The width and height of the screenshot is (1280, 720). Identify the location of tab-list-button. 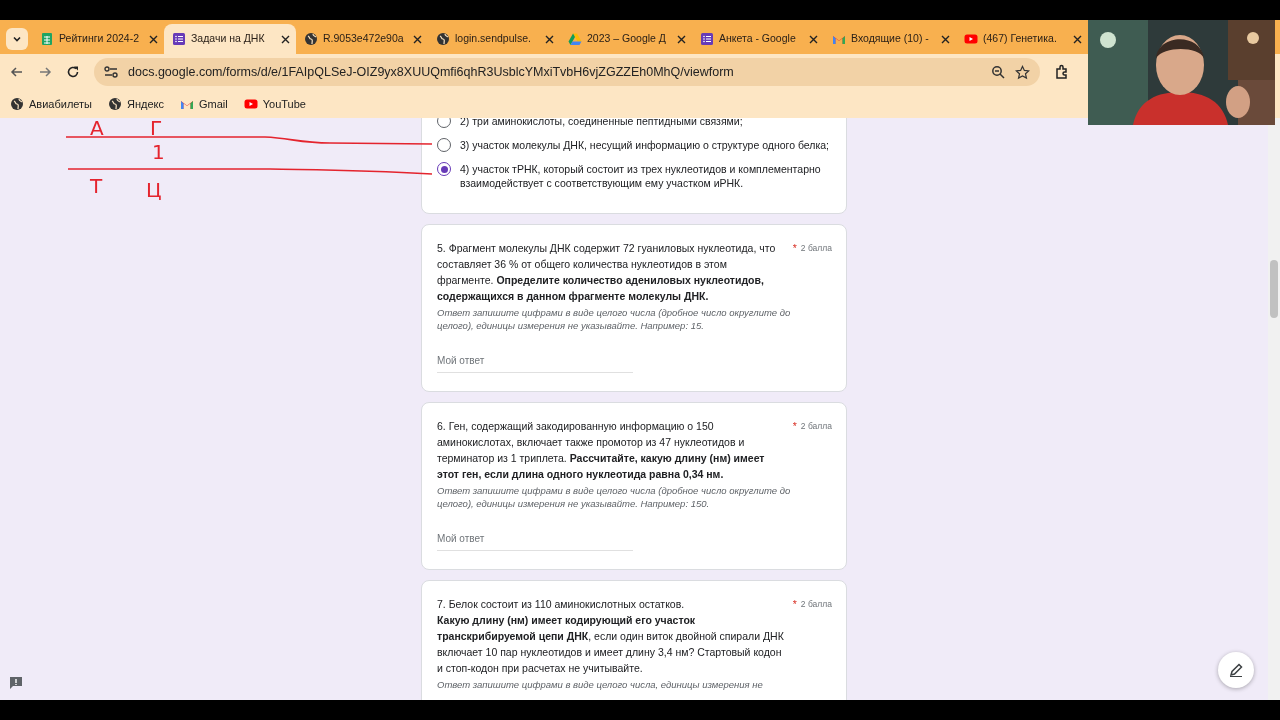
(17, 39).